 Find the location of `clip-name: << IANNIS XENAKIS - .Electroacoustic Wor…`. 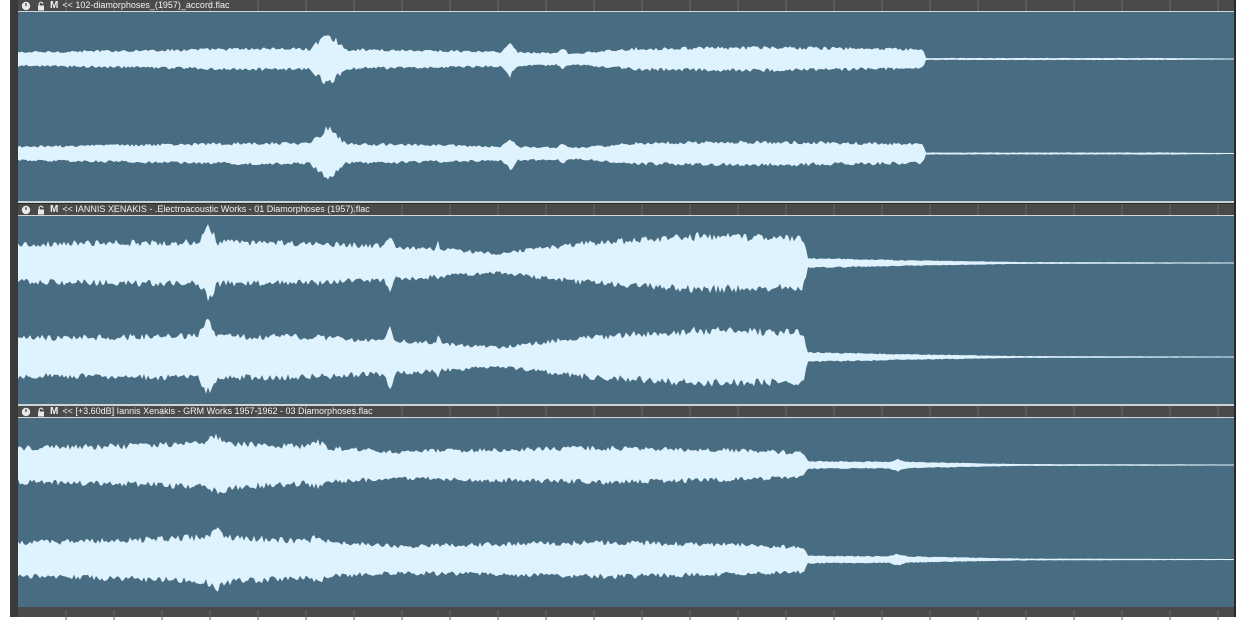

clip-name: << IANNIS XENAKIS - .Electroacoustic Wor… is located at coordinates (216, 209).